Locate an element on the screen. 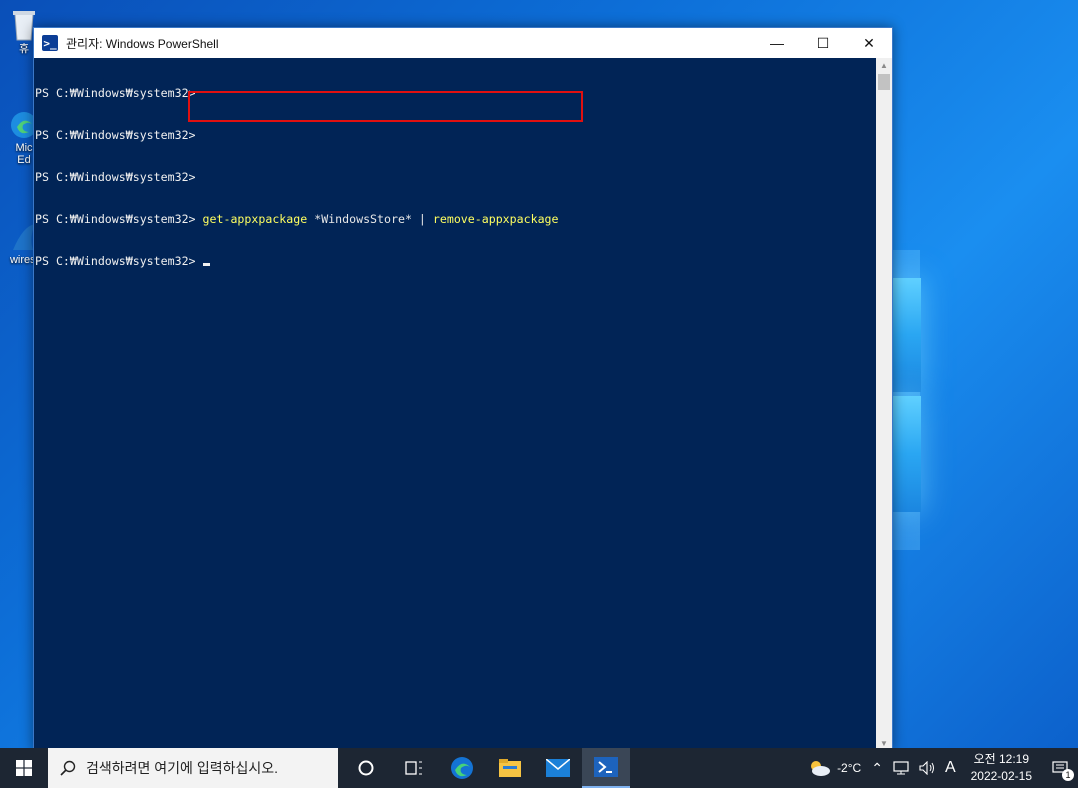 Image resolution: width=1078 pixels, height=788 pixels. maximize-button: ☐ is located at coordinates (823, 43).